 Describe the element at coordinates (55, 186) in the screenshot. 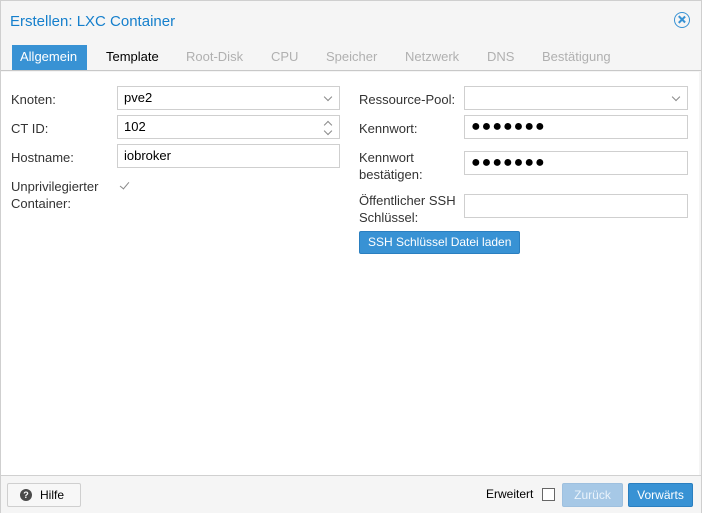

I see `unprivileged-label-line1: Unprivilegierter` at that location.